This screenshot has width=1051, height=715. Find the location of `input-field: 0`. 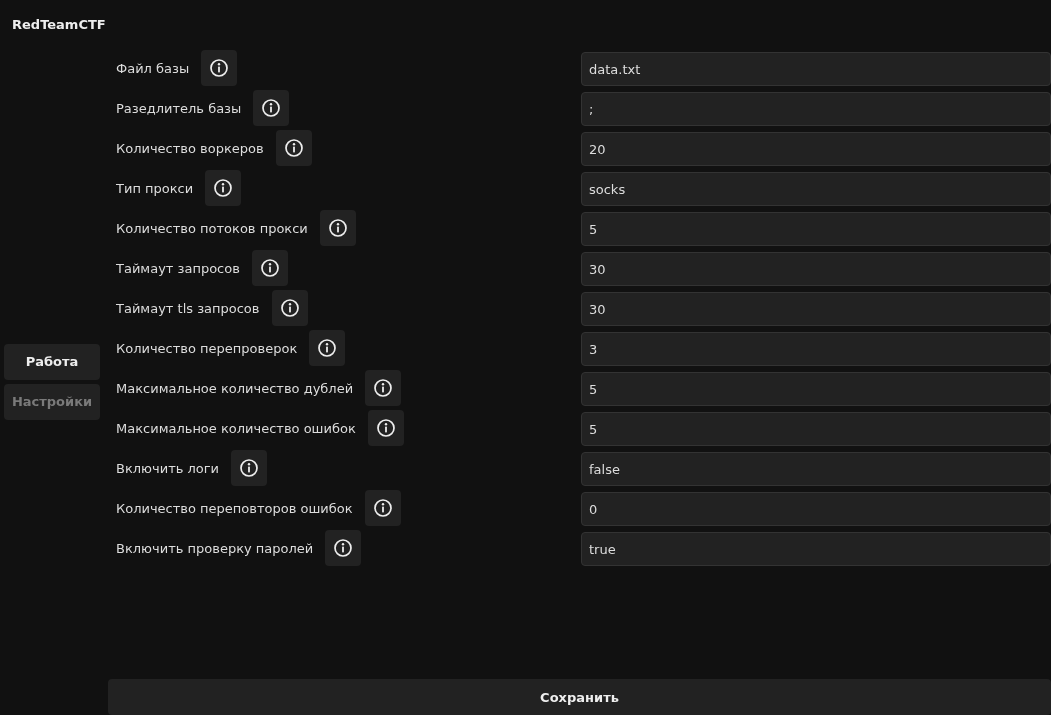

input-field: 0 is located at coordinates (816, 509).